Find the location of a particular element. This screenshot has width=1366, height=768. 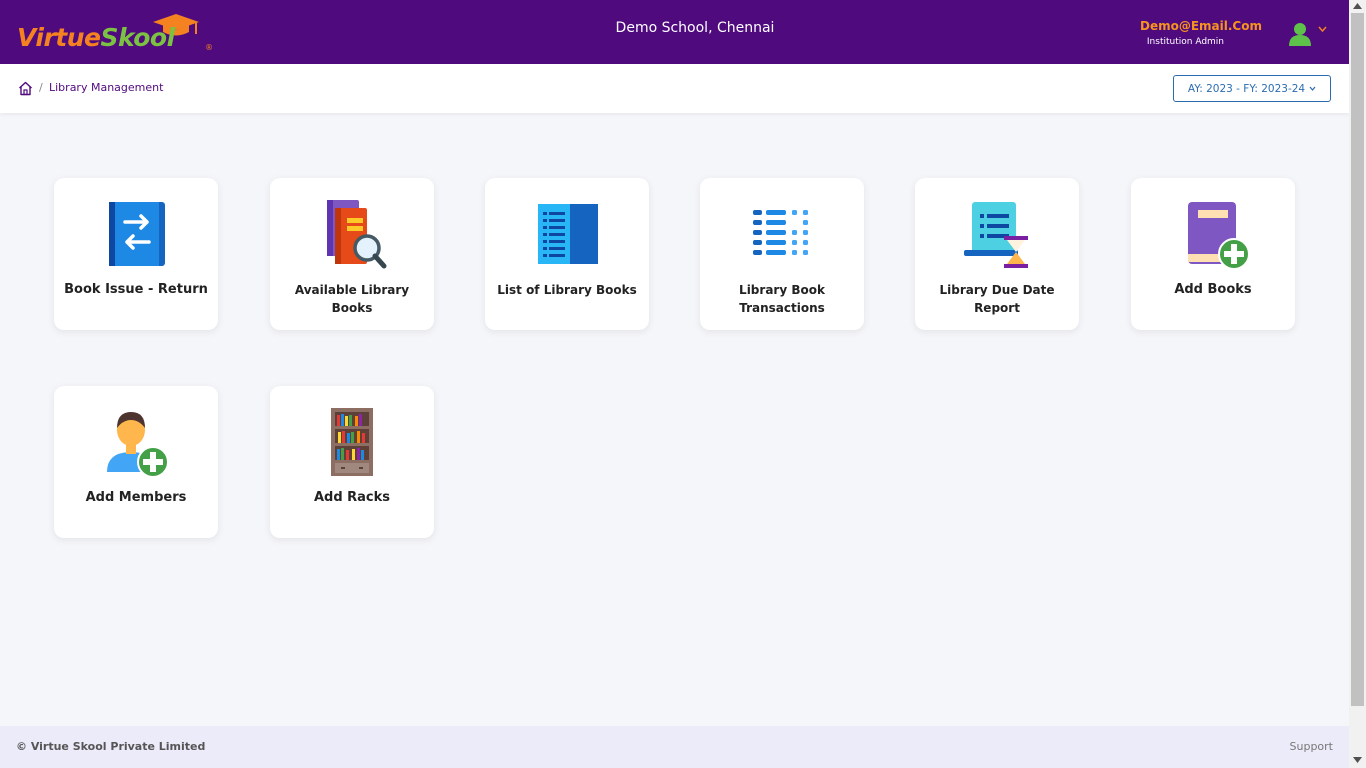

support-link: Support is located at coordinates (1311, 746).